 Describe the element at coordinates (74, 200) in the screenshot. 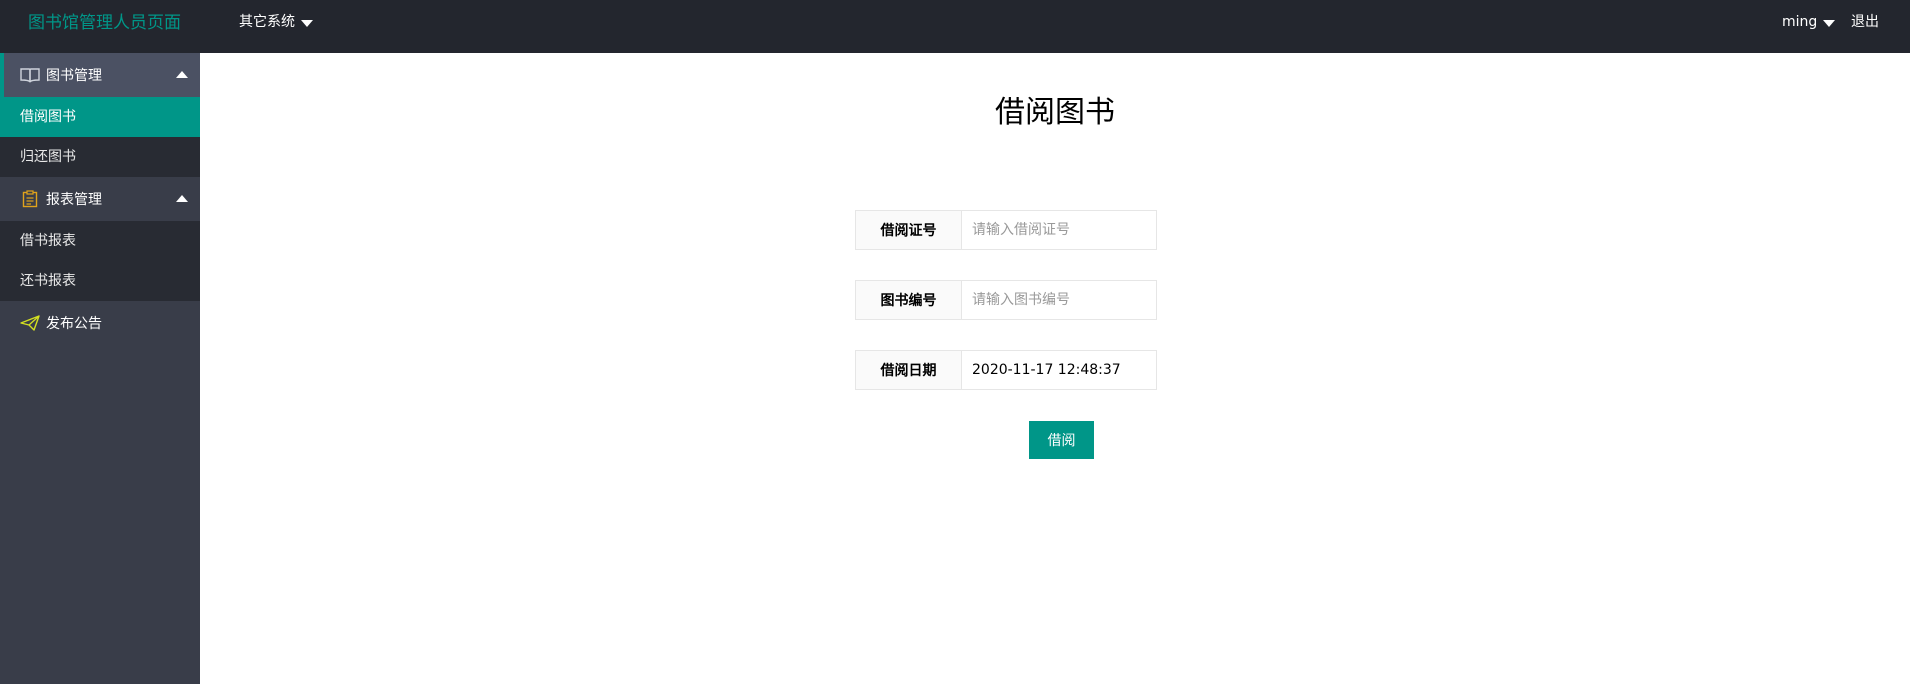

I see `sidebar-group-label: 报表管理` at that location.